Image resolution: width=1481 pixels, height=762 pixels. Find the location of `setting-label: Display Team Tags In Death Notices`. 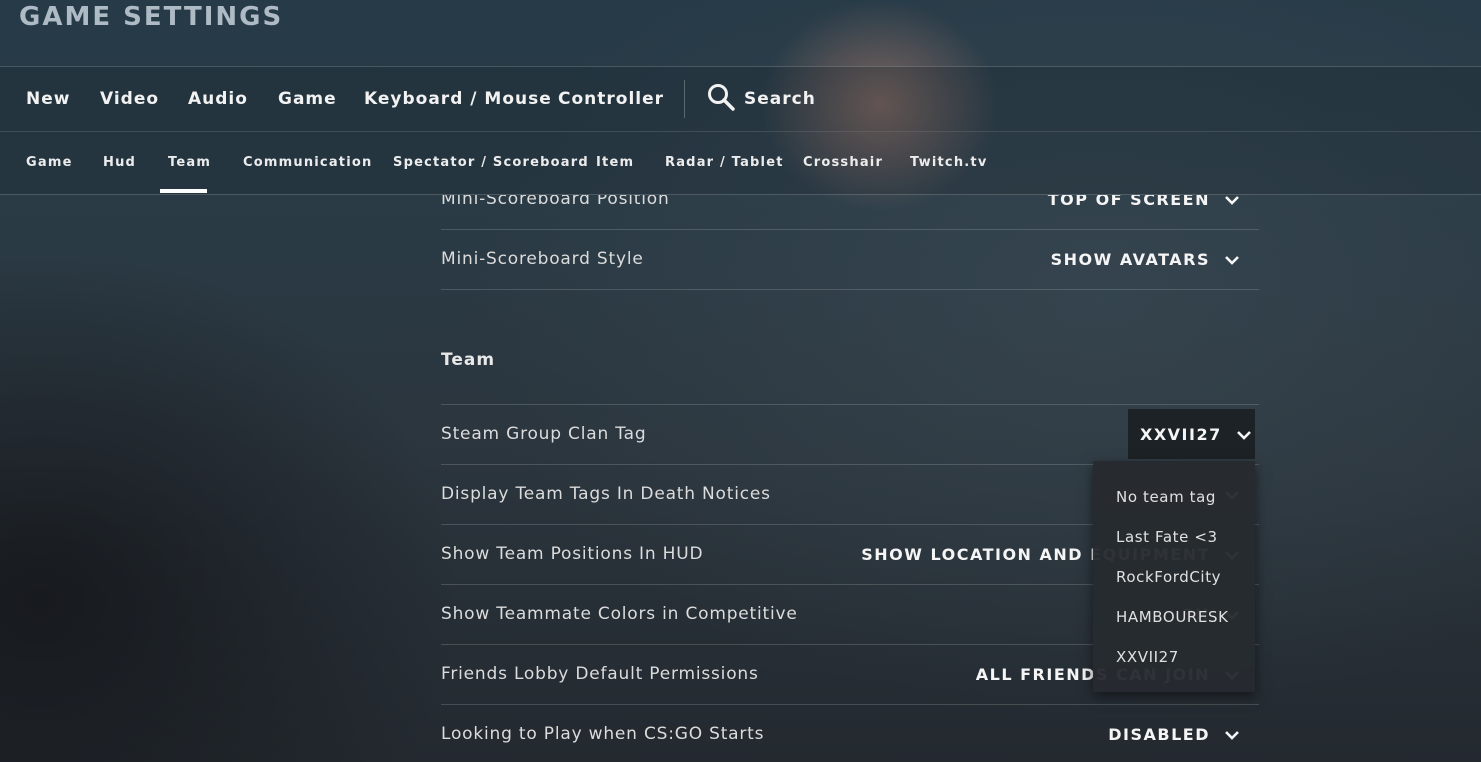

setting-label: Display Team Tags In Death Notices is located at coordinates (606, 494).